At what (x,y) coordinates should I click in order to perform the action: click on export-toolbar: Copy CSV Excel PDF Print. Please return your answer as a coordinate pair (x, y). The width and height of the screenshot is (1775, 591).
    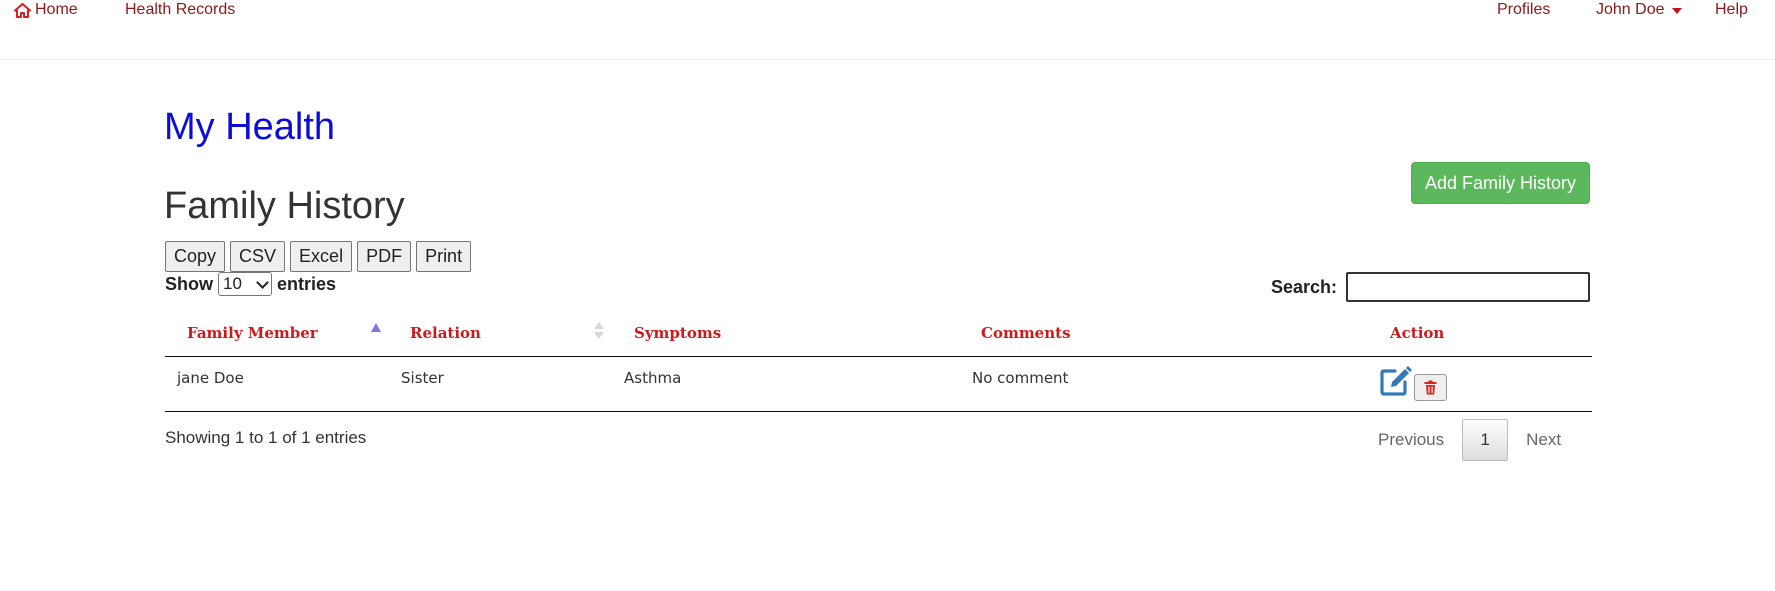
    Looking at the image, I should click on (318, 256).